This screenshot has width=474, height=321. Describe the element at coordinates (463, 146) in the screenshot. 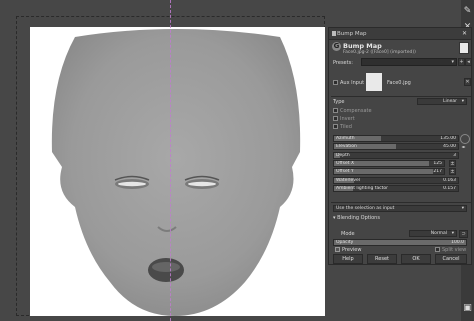

I see `elevation-spin-icon: ◂▸` at that location.